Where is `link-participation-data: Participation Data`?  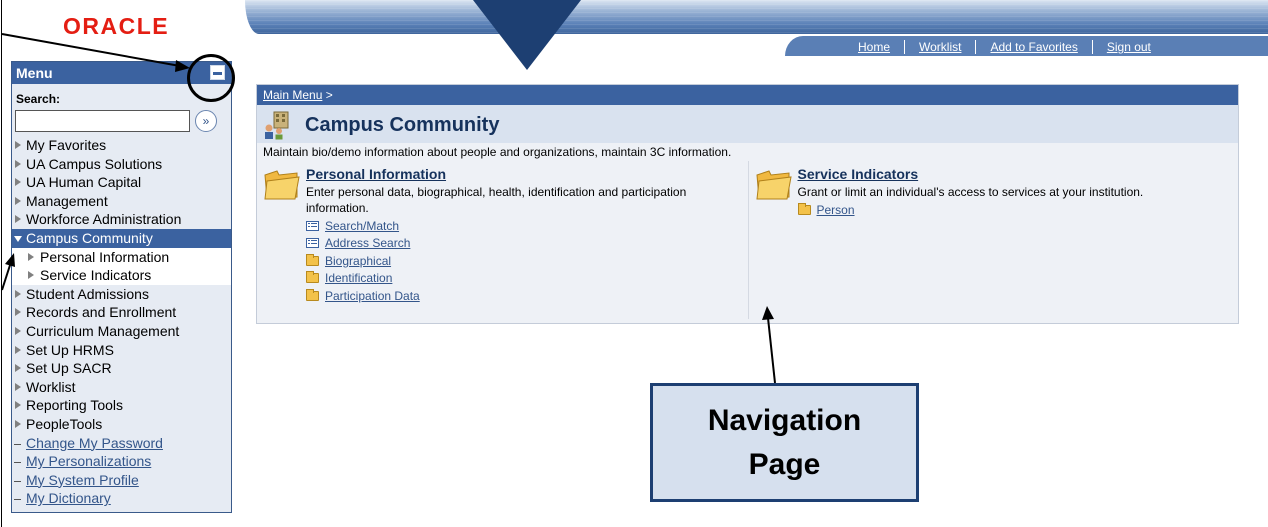
link-participation-data: Participation Data is located at coordinates (363, 296).